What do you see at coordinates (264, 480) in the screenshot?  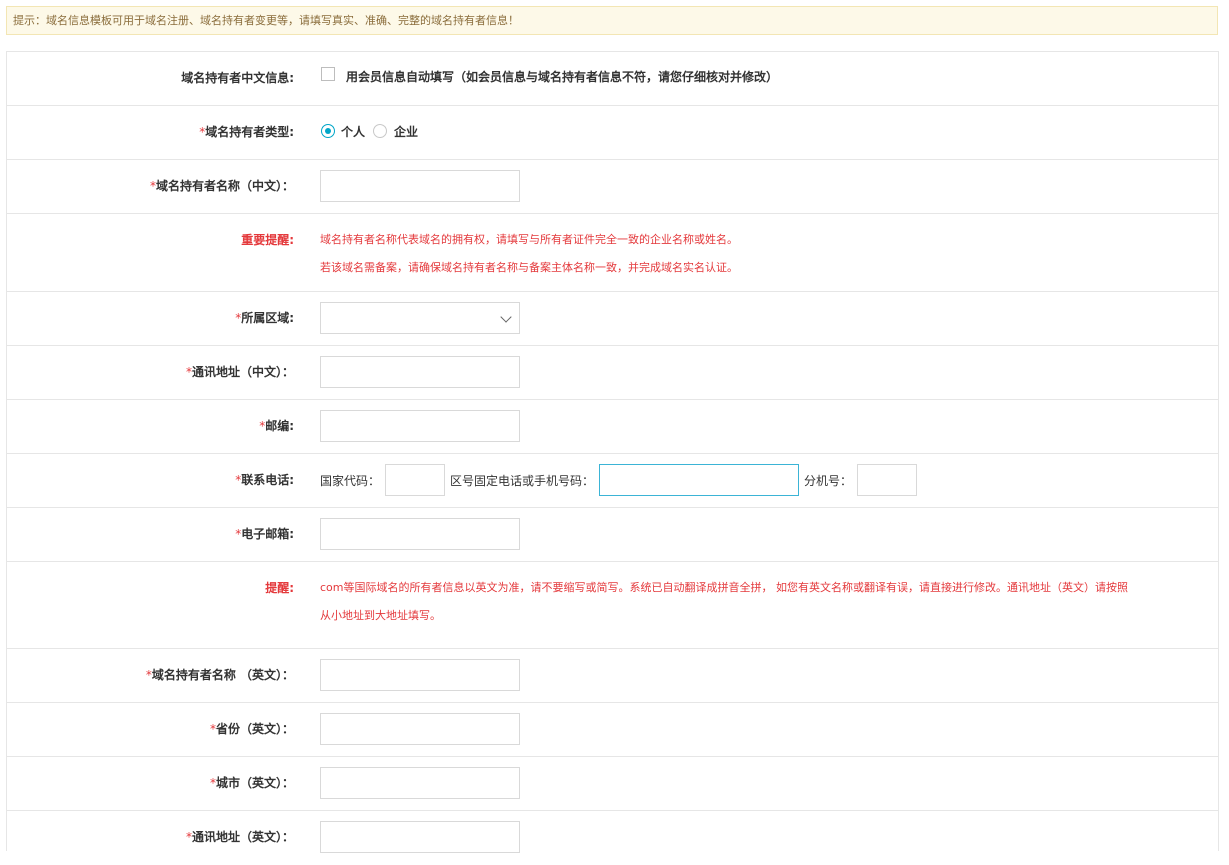 I see `phone-label: *联系电话:` at bounding box center [264, 480].